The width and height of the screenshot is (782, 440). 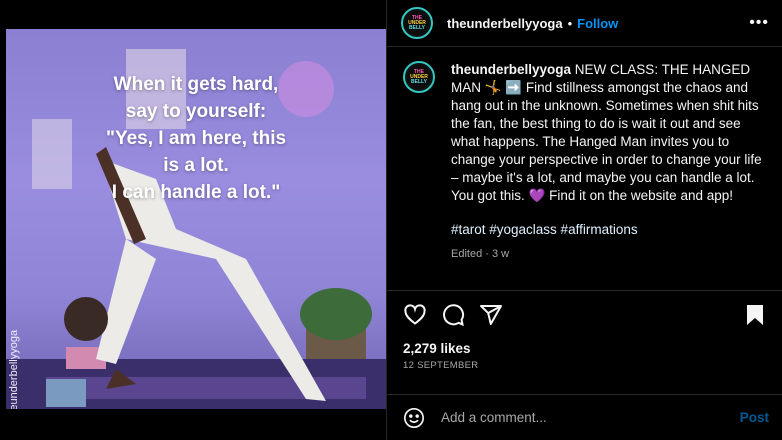 I want to click on like-count: 2,279 likes, so click(x=584, y=348).